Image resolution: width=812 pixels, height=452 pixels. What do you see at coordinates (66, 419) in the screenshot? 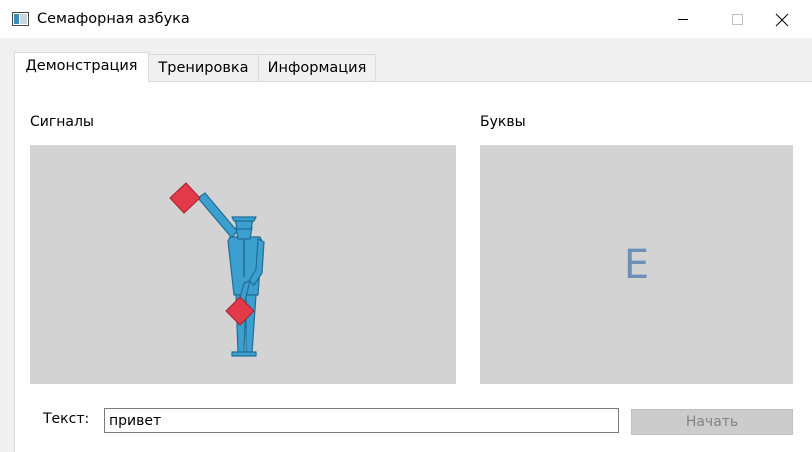
I see `text-label: Текст:` at bounding box center [66, 419].